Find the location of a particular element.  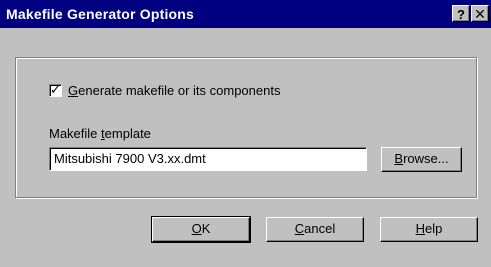

cancel-button: Cancel is located at coordinates (315, 229).